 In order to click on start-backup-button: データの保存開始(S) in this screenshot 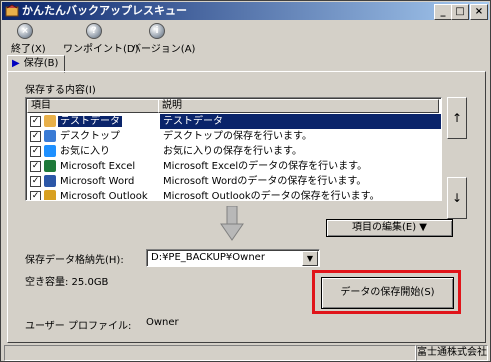, I will do `click(387, 293)`.